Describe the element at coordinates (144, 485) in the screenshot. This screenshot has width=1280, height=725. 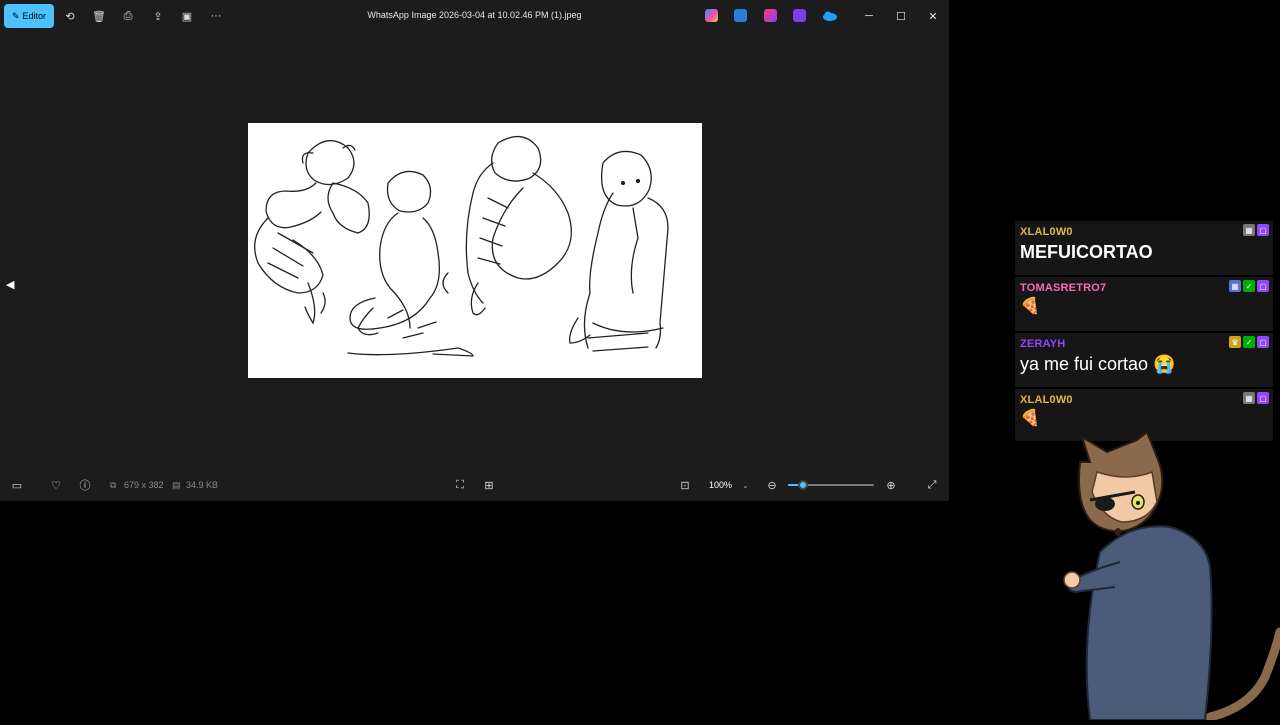
I see `image-dimensions: 679 x 382` at that location.